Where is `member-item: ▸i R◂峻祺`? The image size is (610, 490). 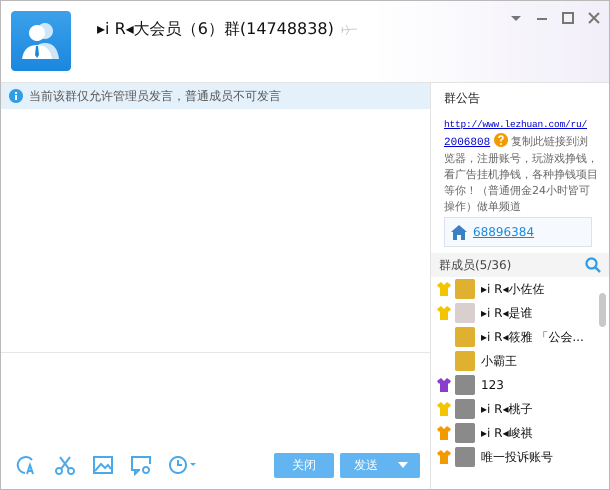
member-item: ▸i R◂峻祺 is located at coordinates (513, 433).